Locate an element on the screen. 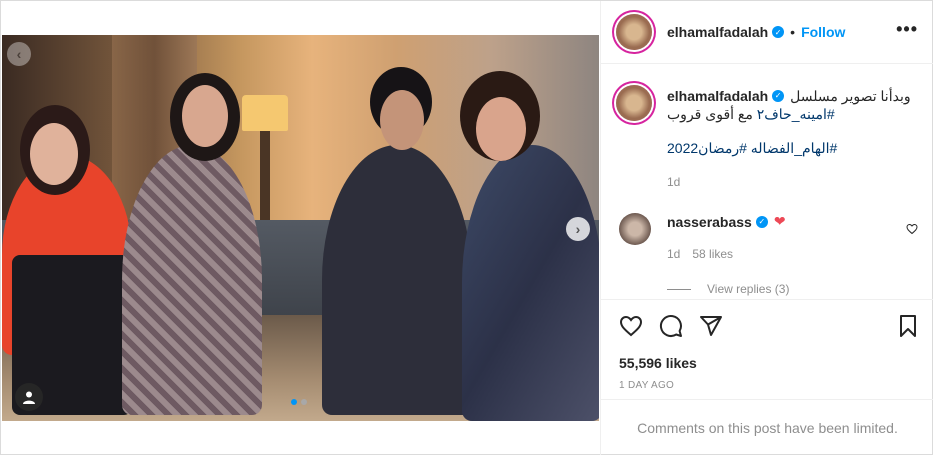 This screenshot has height=455, width=933. share-button is located at coordinates (711, 326).